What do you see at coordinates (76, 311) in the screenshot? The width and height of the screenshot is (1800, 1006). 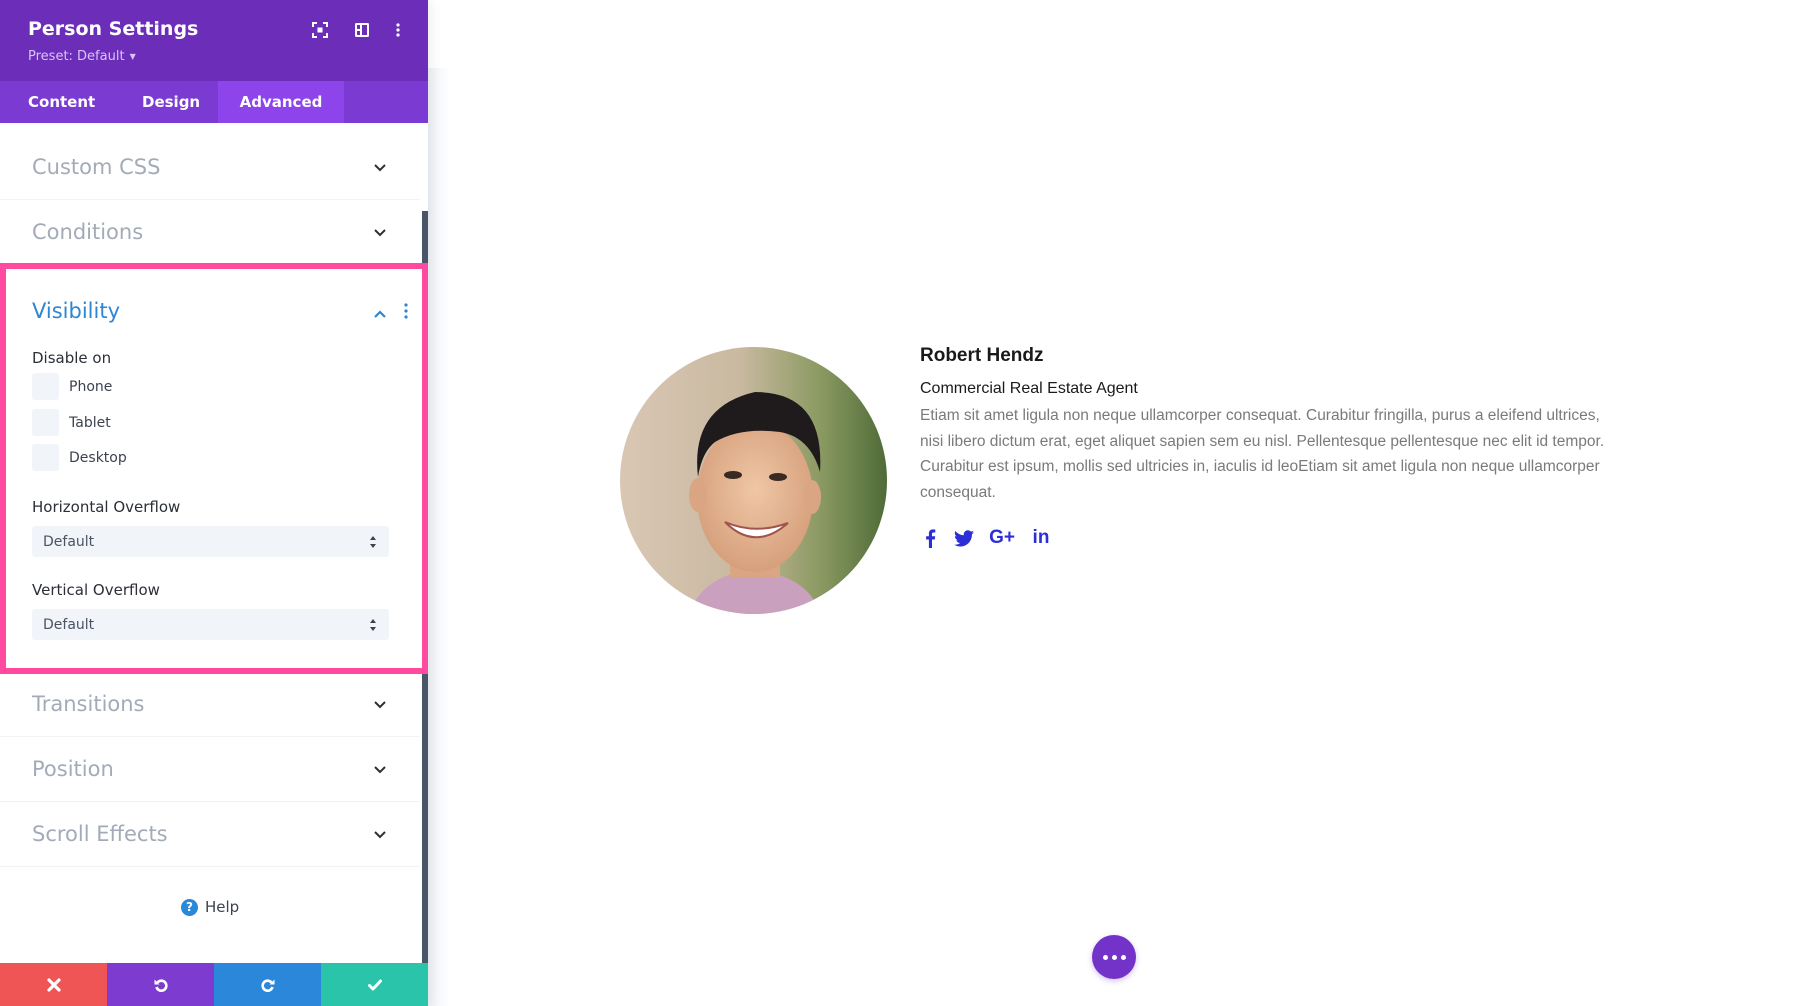 I see `section-title: Visibility` at bounding box center [76, 311].